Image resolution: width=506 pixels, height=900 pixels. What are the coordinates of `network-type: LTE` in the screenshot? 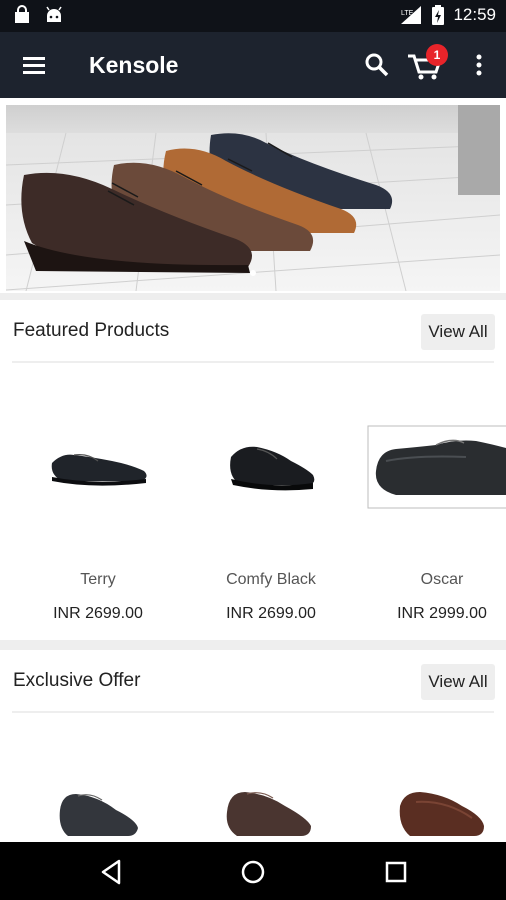 It's located at (407, 13).